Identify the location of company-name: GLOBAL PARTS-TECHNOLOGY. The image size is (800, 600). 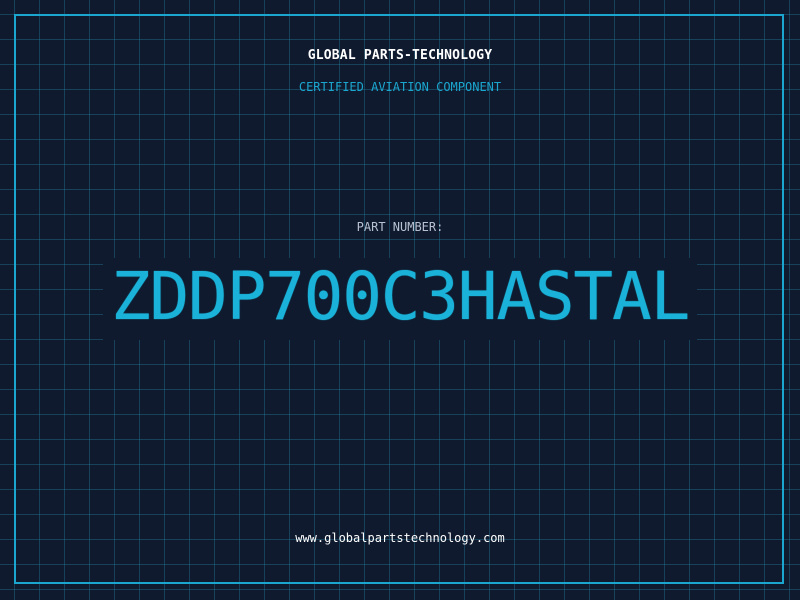
(400, 55).